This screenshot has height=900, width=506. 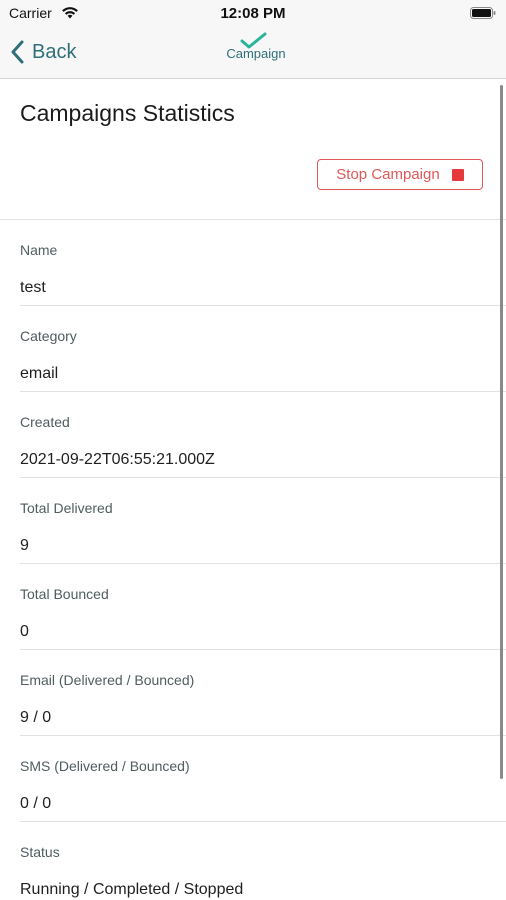 What do you see at coordinates (483, 13) in the screenshot?
I see `battery-icon` at bounding box center [483, 13].